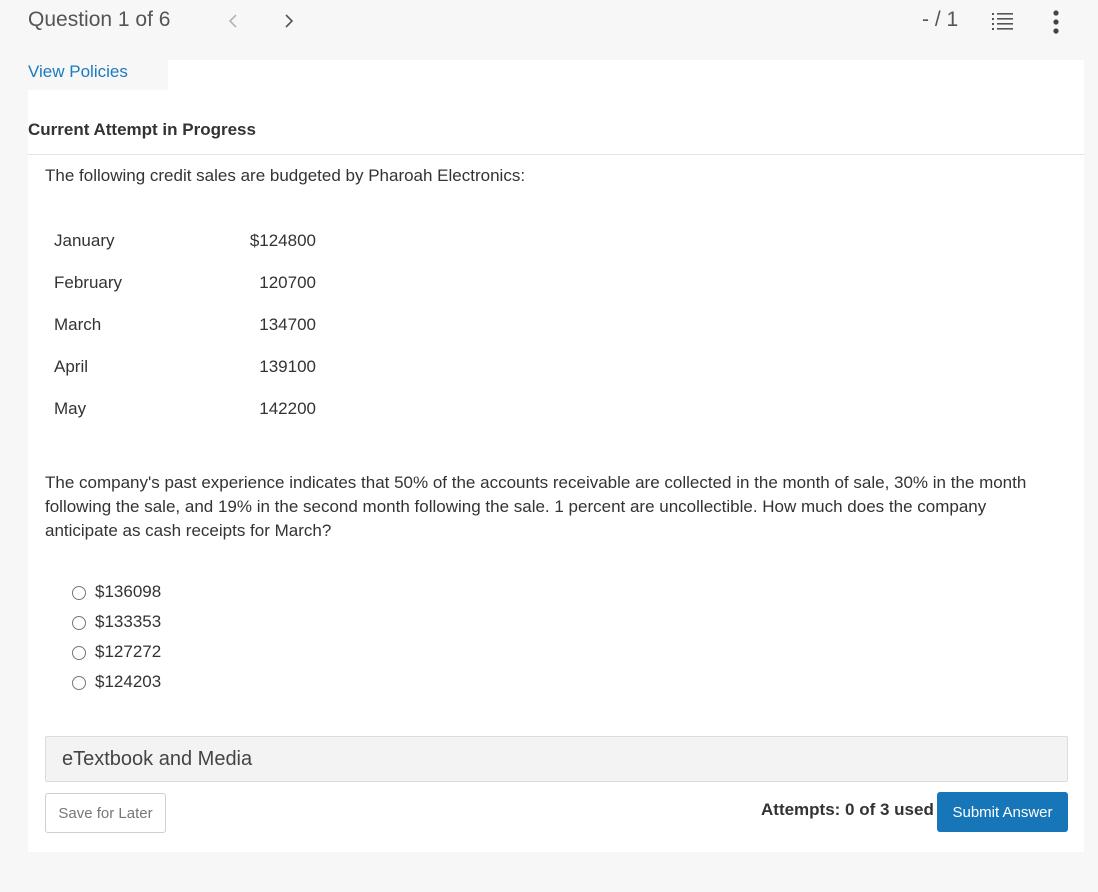 The image size is (1098, 892). I want to click on submit-answer-button: Submit Answer, so click(1002, 812).